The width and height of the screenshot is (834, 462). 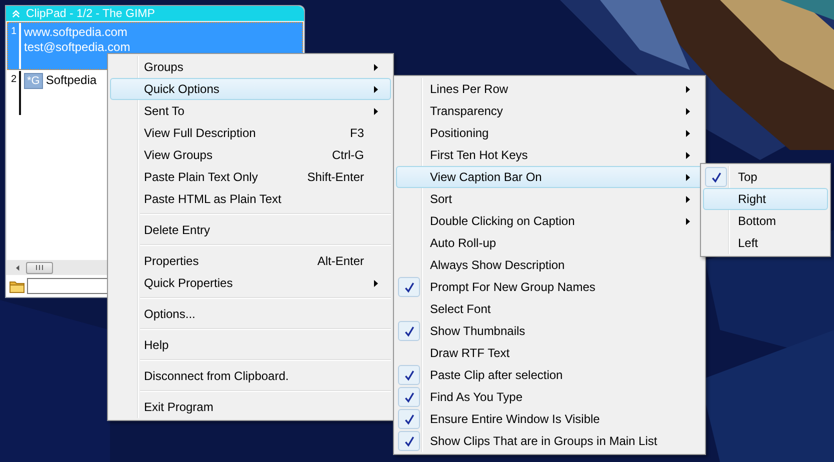 What do you see at coordinates (340, 261) in the screenshot?
I see `shortcut-text: Alt-Enter` at bounding box center [340, 261].